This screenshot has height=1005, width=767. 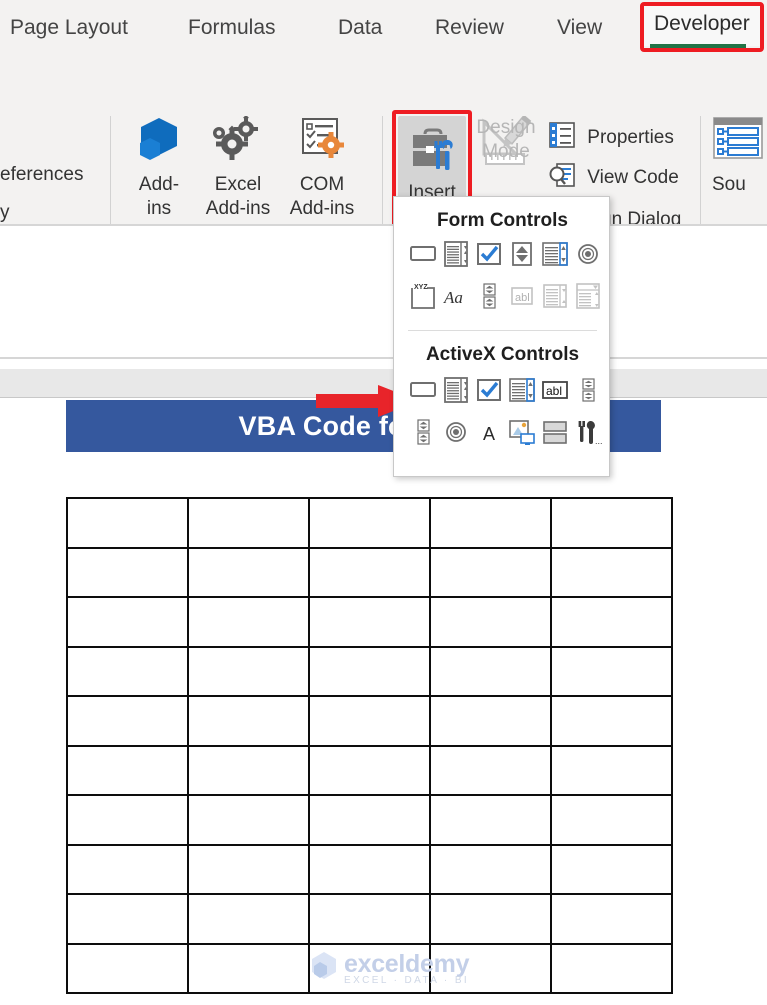 I want to click on tab-developer: Developer, so click(x=702, y=26).